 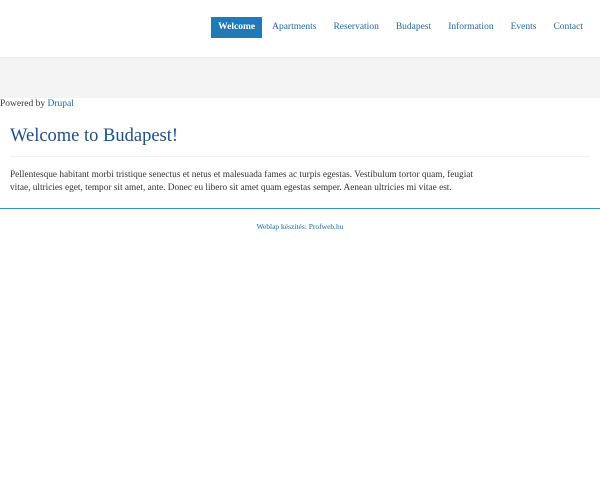 I want to click on footer-credit-link: Weblap készítés: Profweb.hu, so click(x=299, y=226).